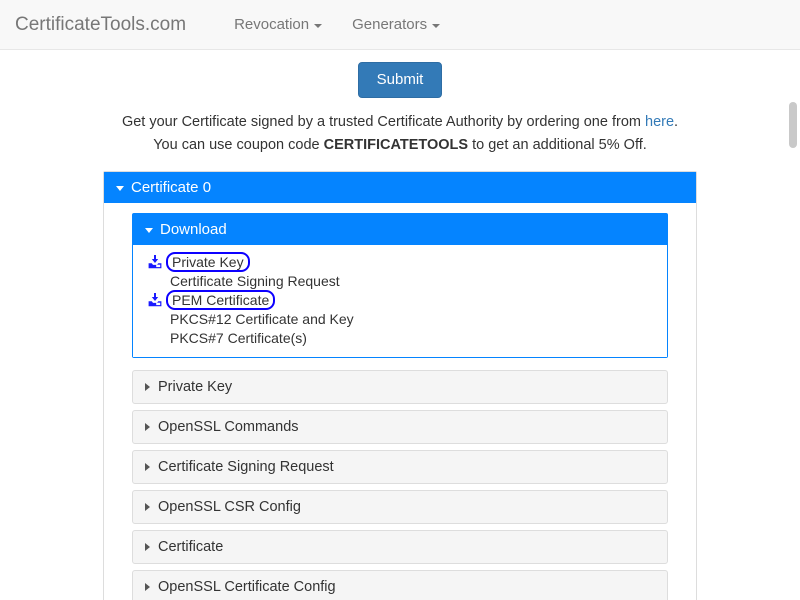  What do you see at coordinates (229, 507) in the screenshot?
I see `section-openssl-csr-config-label: OpenSSL CSR Config` at bounding box center [229, 507].